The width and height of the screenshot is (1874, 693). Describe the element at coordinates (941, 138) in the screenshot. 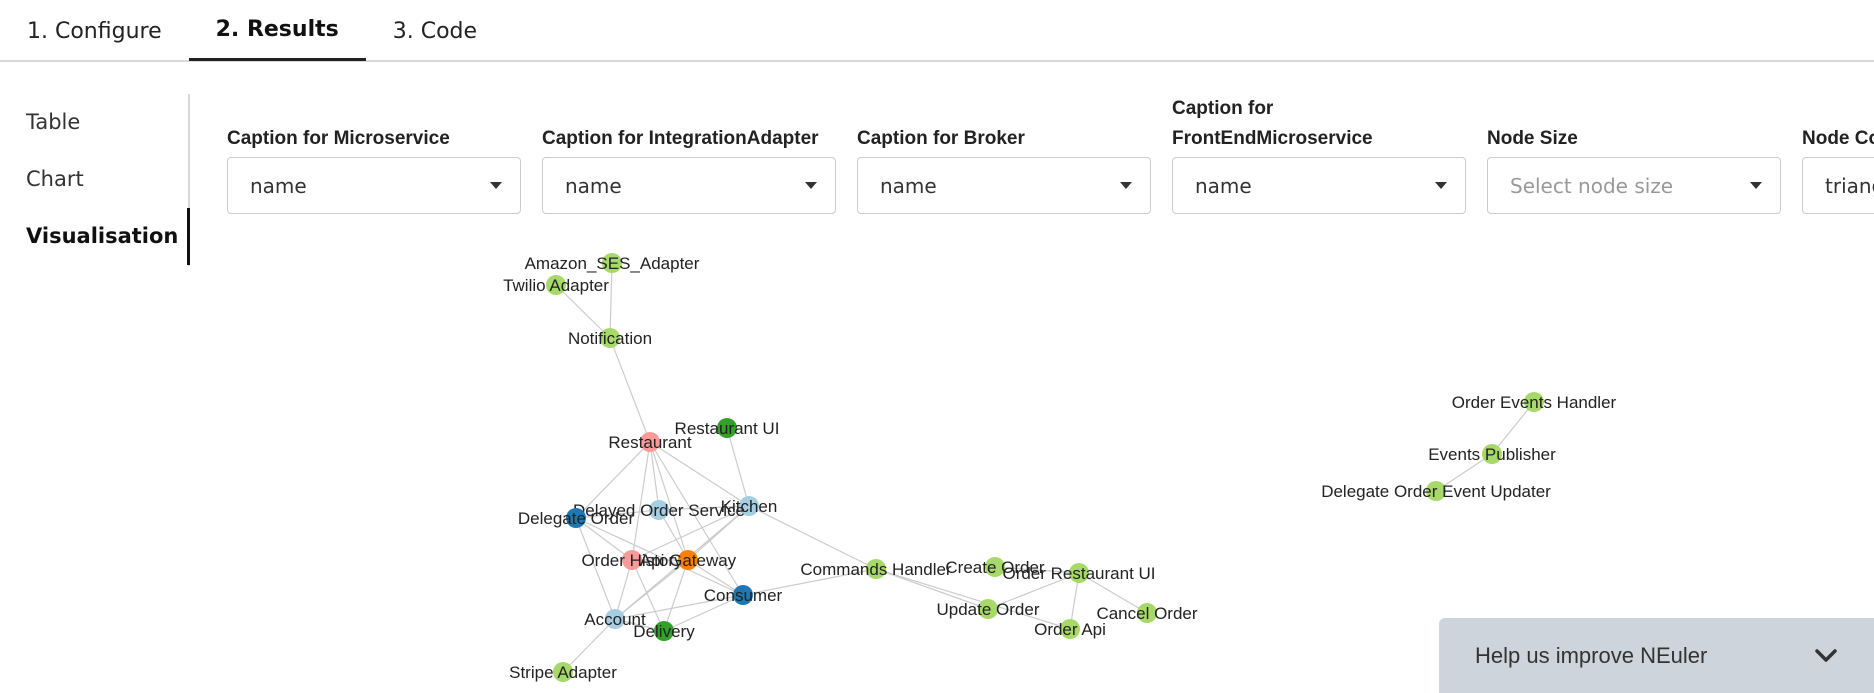

I see `caption-broker-label: Caption for Broker` at that location.